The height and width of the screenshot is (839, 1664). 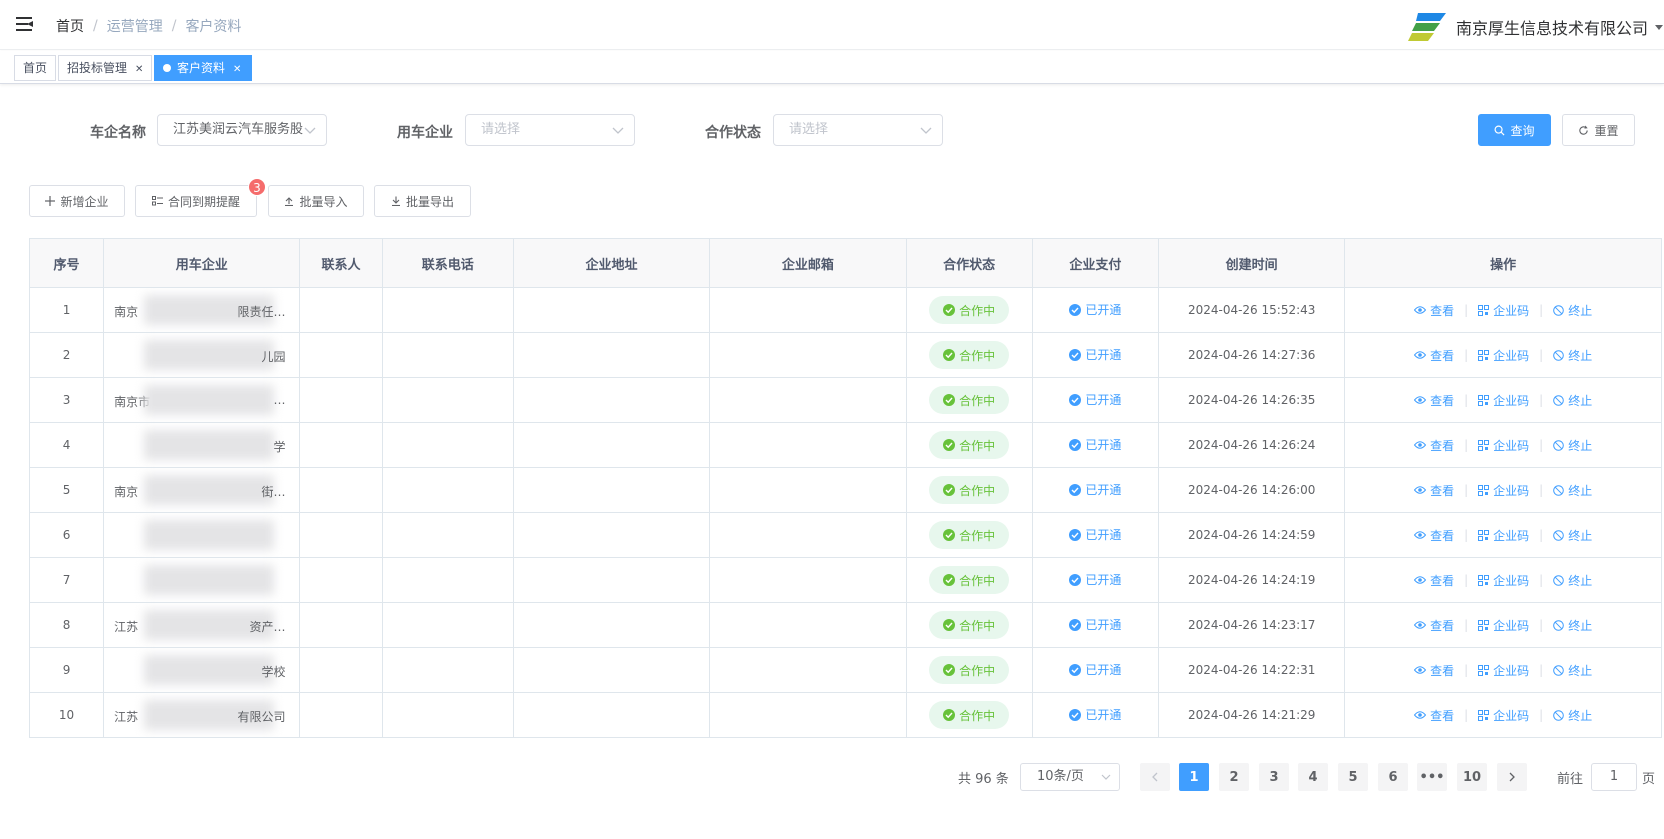 I want to click on terminate-label: 终止, so click(x=1580, y=715).